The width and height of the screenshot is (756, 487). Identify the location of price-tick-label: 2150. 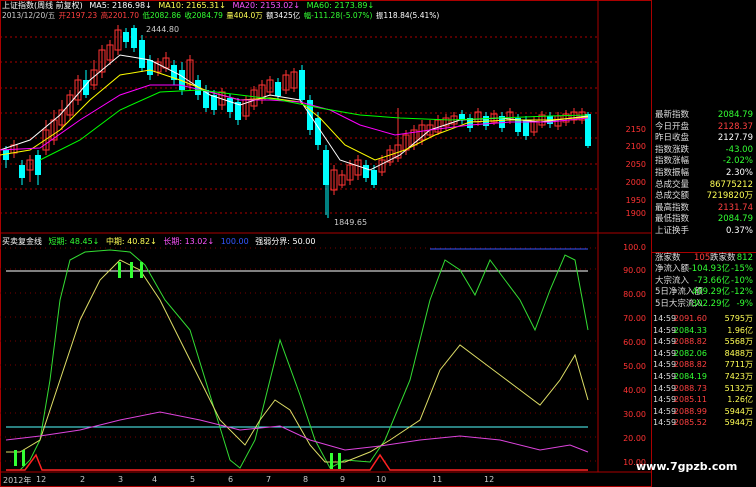
(635, 129).